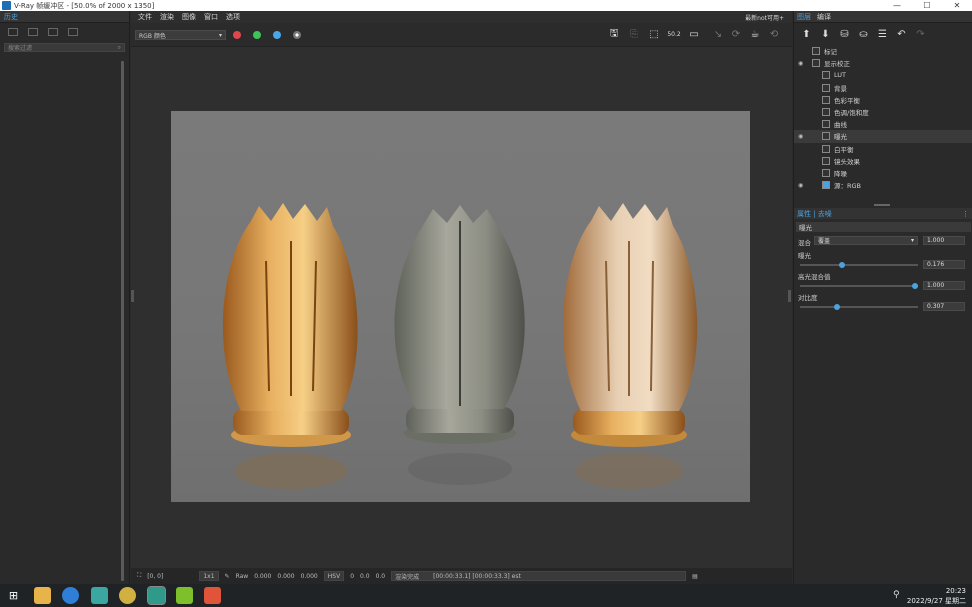 The height and width of the screenshot is (607, 972). I want to click on blend-row: 混合 覆盖 ▾ 1.000, so click(883, 241).